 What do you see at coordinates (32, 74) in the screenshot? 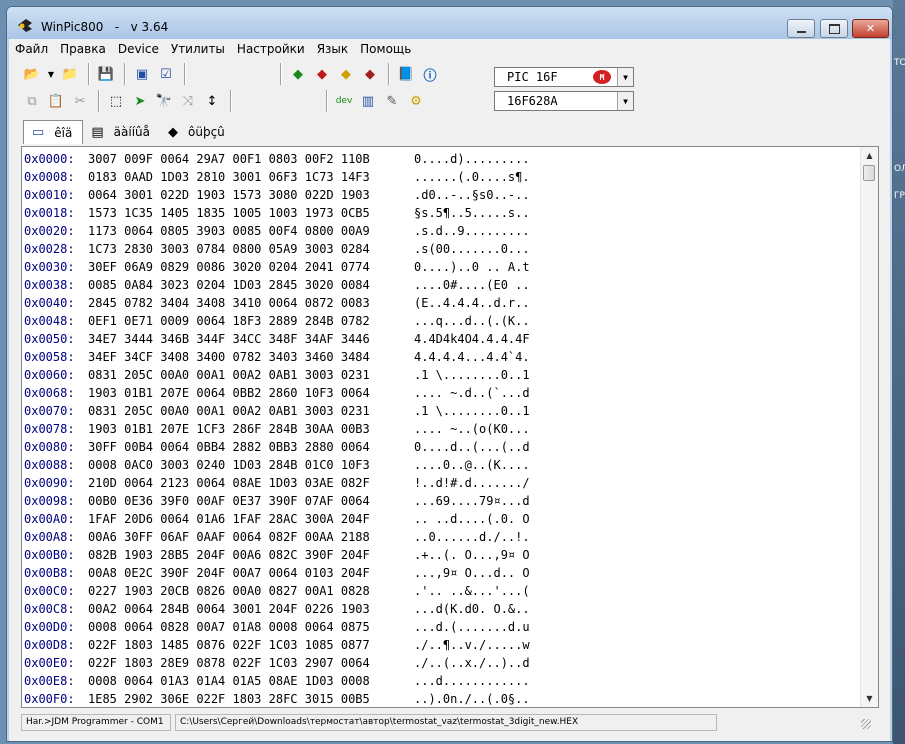
I see `open-button: 📂` at bounding box center [32, 74].